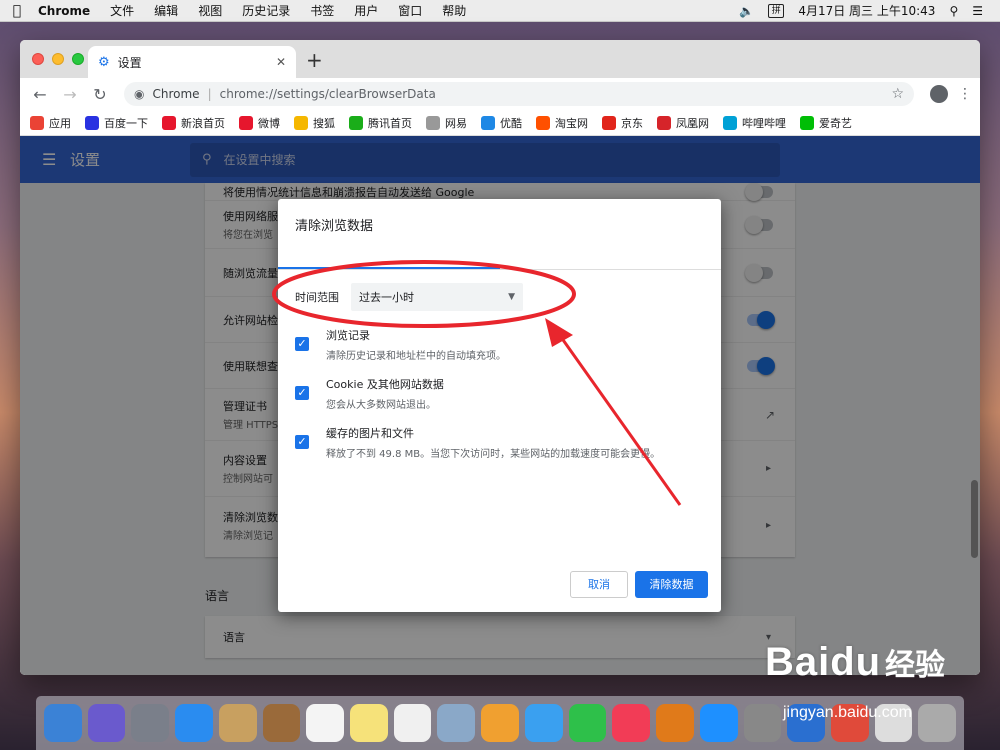 The height and width of the screenshot is (750, 1000). Describe the element at coordinates (823, 662) in the screenshot. I see `watermark-brand: Baidu` at that location.